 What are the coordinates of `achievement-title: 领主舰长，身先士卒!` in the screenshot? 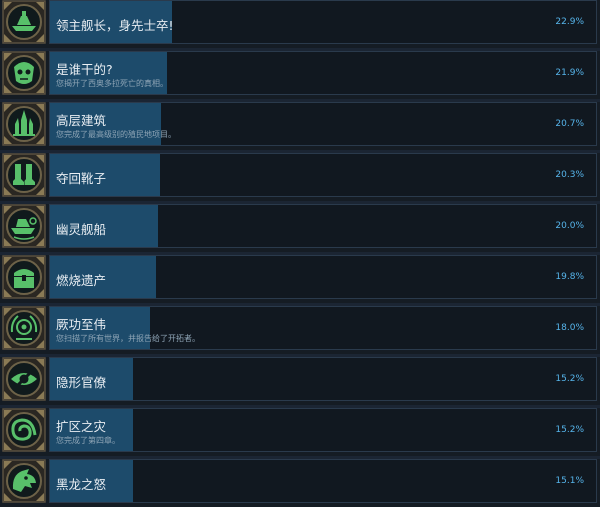 It's located at (115, 25).